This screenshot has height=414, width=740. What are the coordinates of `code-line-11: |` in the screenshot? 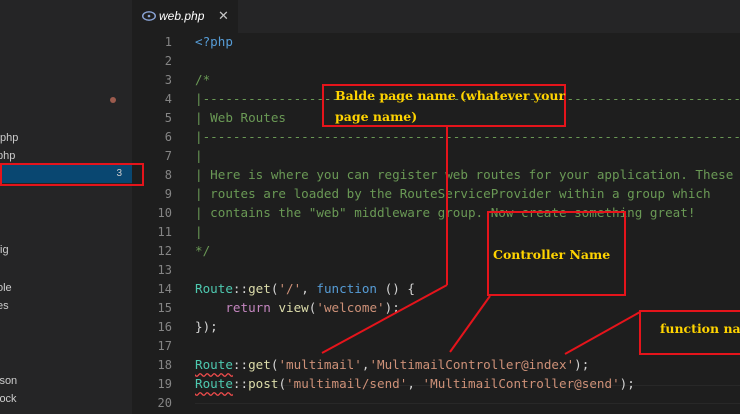 It's located at (199, 231).